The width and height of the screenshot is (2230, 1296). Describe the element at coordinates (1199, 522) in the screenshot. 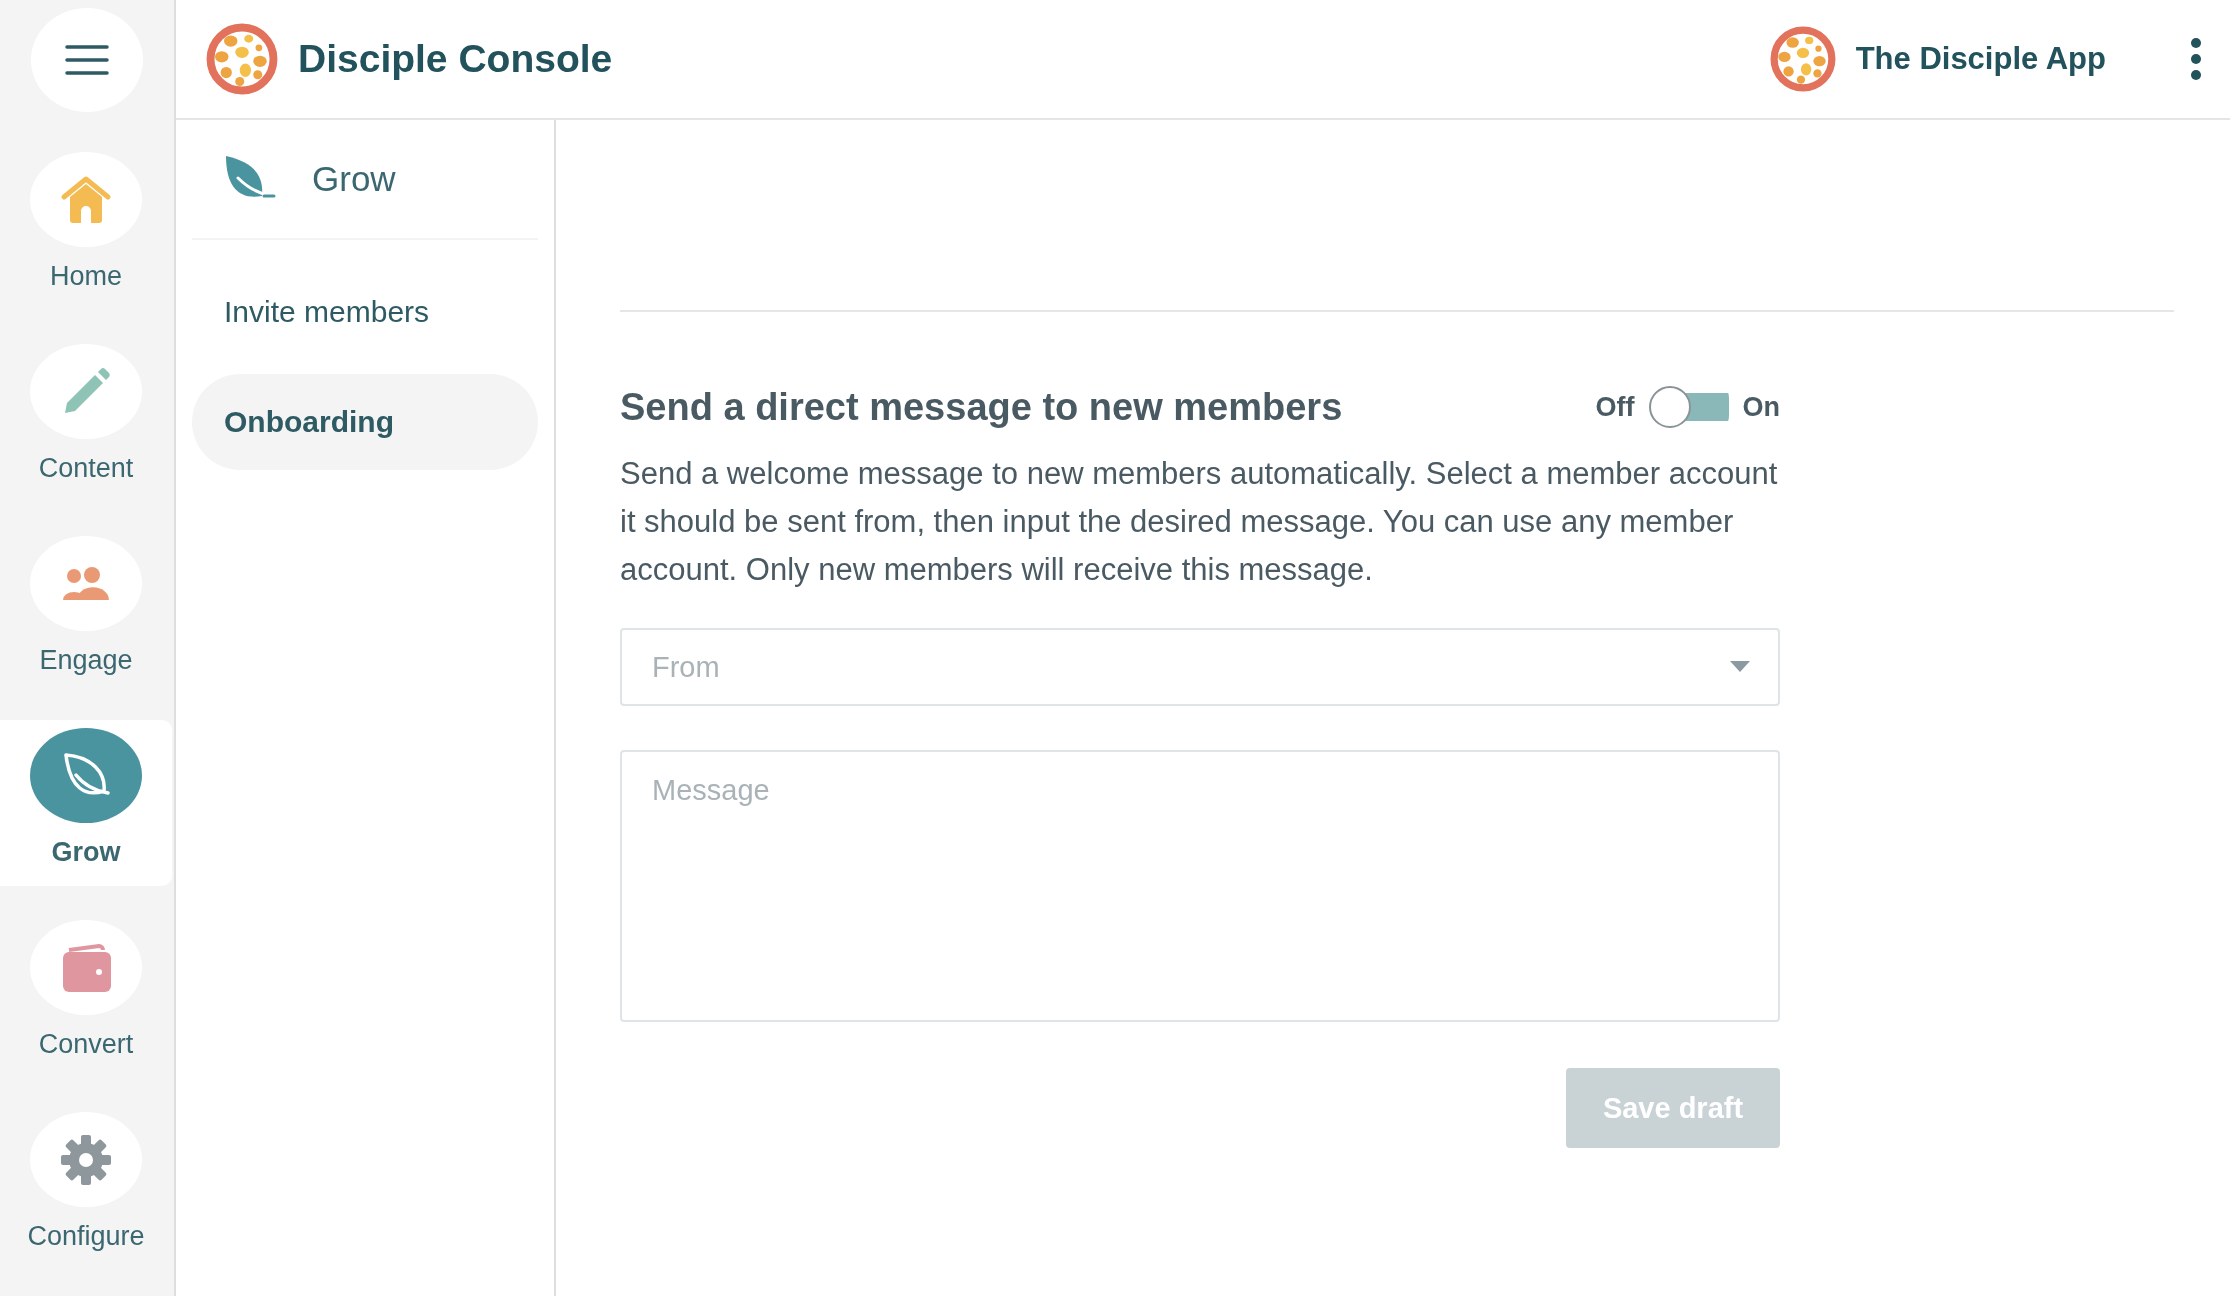

I see `description-text: Send a welcome message to new members automatically. Select a member account it should be sent from, then input the desired message. You can use any member account. Only new members will receive this message.` at that location.